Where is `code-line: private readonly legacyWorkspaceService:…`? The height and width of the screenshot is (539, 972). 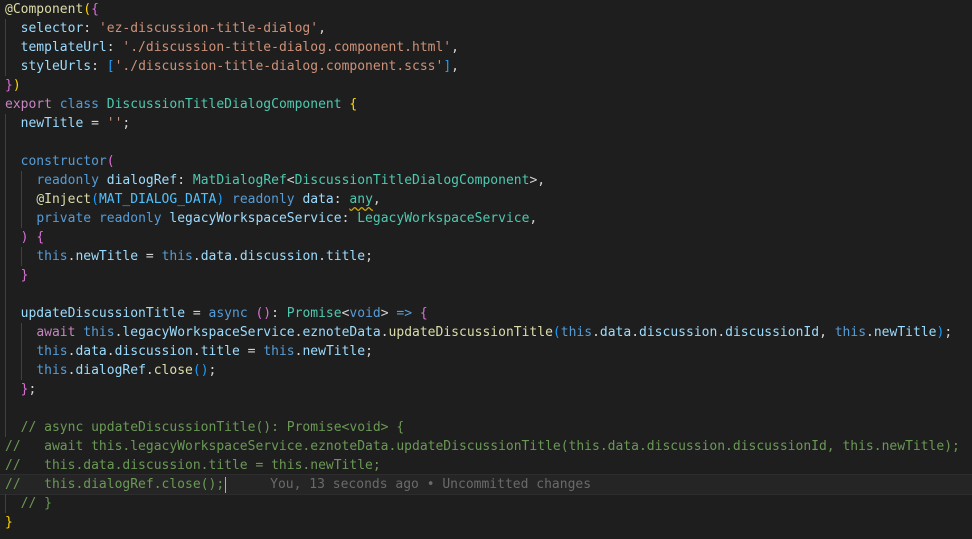 code-line: private readonly legacyWorkspaceService:… is located at coordinates (486, 218).